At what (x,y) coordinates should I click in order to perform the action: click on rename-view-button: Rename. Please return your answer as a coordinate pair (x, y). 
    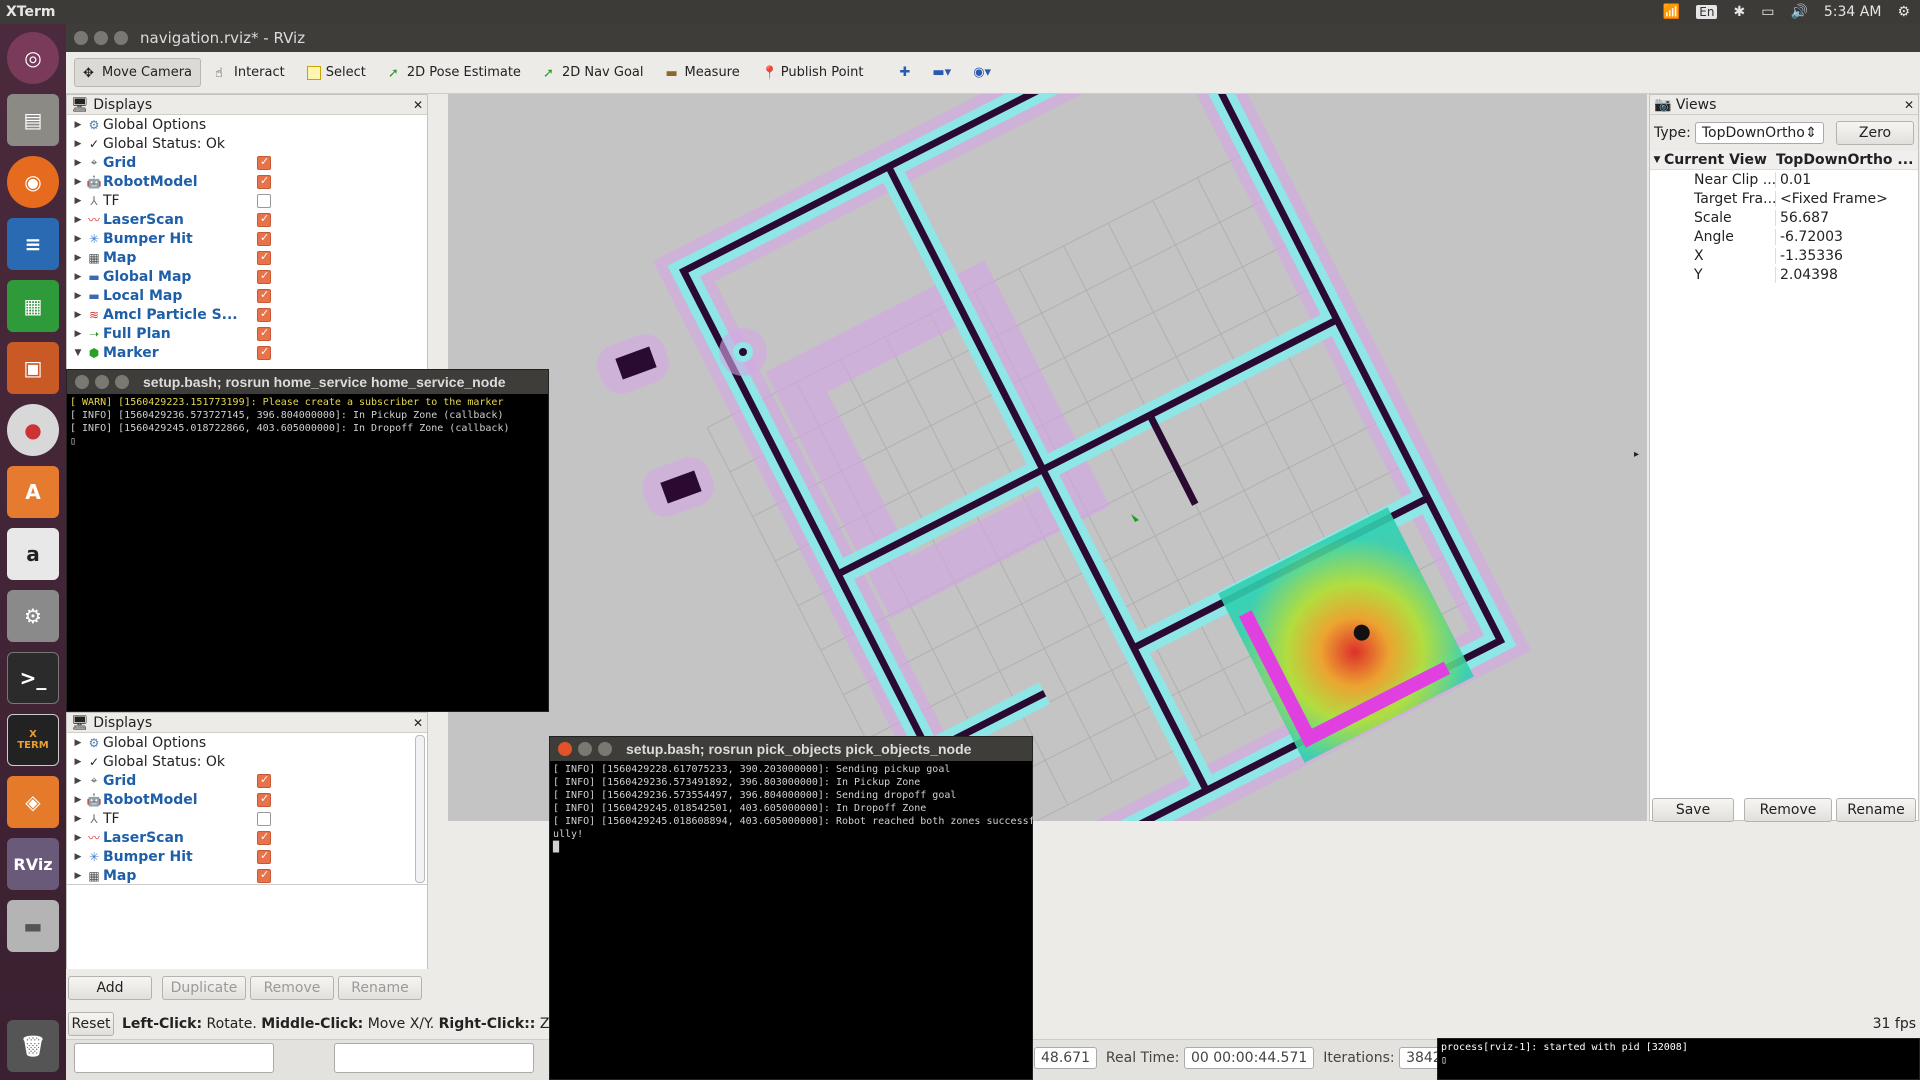
    Looking at the image, I should click on (1876, 810).